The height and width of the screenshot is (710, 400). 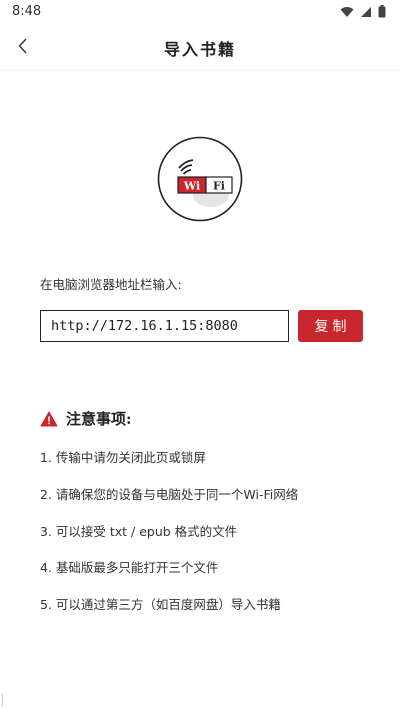 I want to click on notice-item-5: 5. 可以通过第三方（如百度网盘）导入书籍, so click(x=160, y=604).